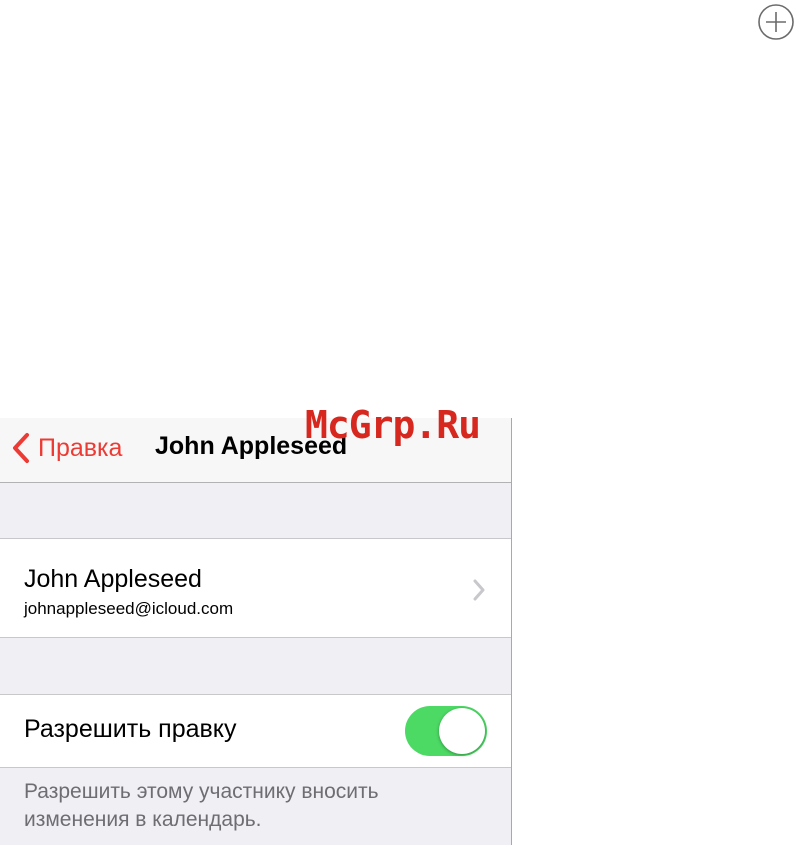 This screenshot has height=845, width=800. I want to click on allow-edit-toggle, so click(446, 731).